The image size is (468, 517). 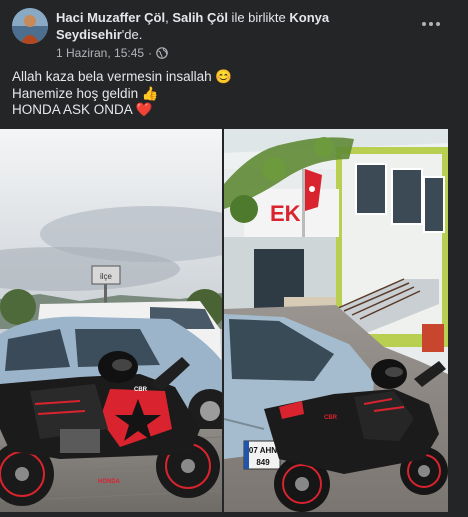 What do you see at coordinates (263, 462) in the screenshot?
I see `plate-line-2: 849` at bounding box center [263, 462].